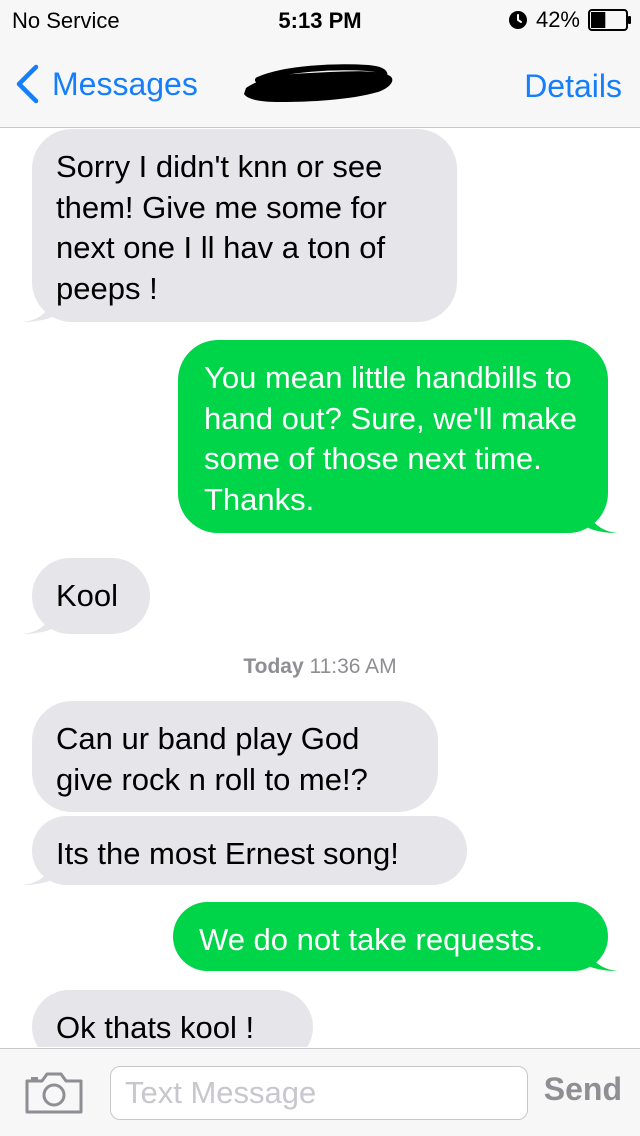  What do you see at coordinates (583, 1089) in the screenshot?
I see `send-button: Send` at bounding box center [583, 1089].